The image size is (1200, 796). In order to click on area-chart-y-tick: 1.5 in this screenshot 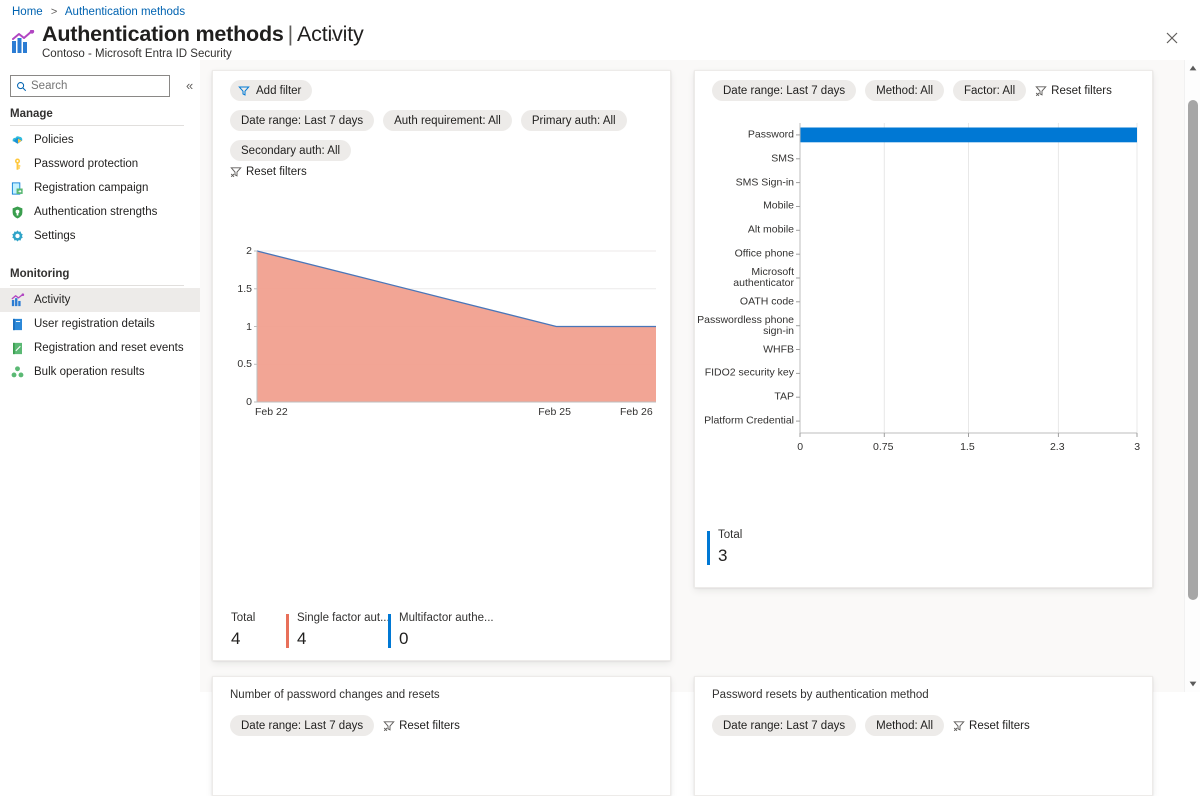, I will do `click(244, 288)`.